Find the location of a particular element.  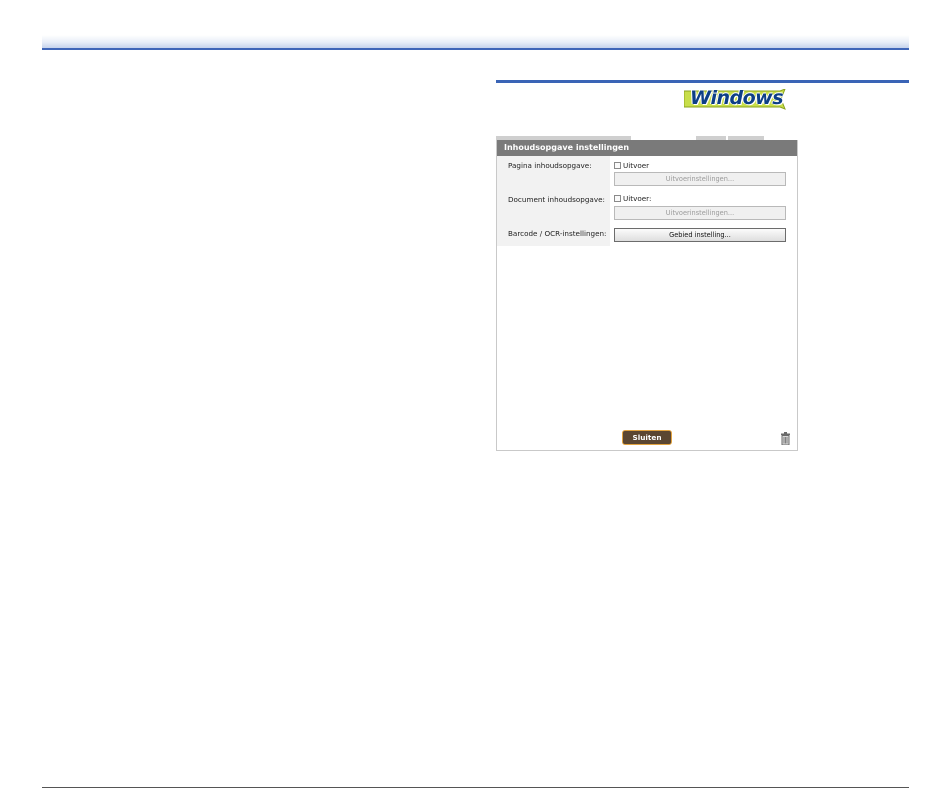

document-toc-output-checkbox: Uitvoer: is located at coordinates (632, 198).